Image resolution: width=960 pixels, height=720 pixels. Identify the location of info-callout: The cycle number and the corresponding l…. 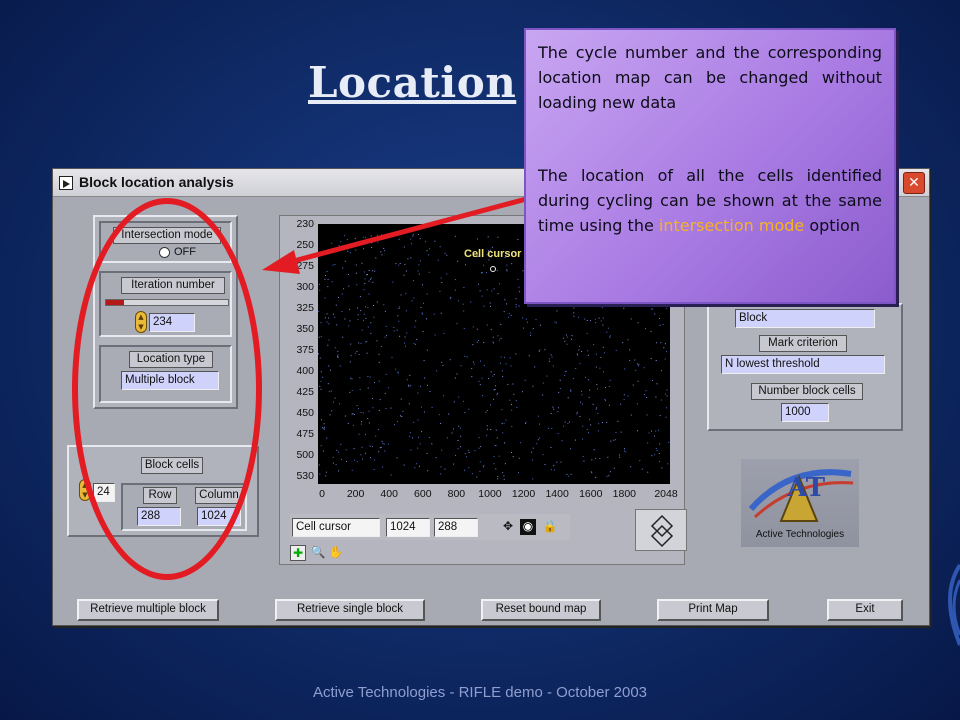
(710, 166).